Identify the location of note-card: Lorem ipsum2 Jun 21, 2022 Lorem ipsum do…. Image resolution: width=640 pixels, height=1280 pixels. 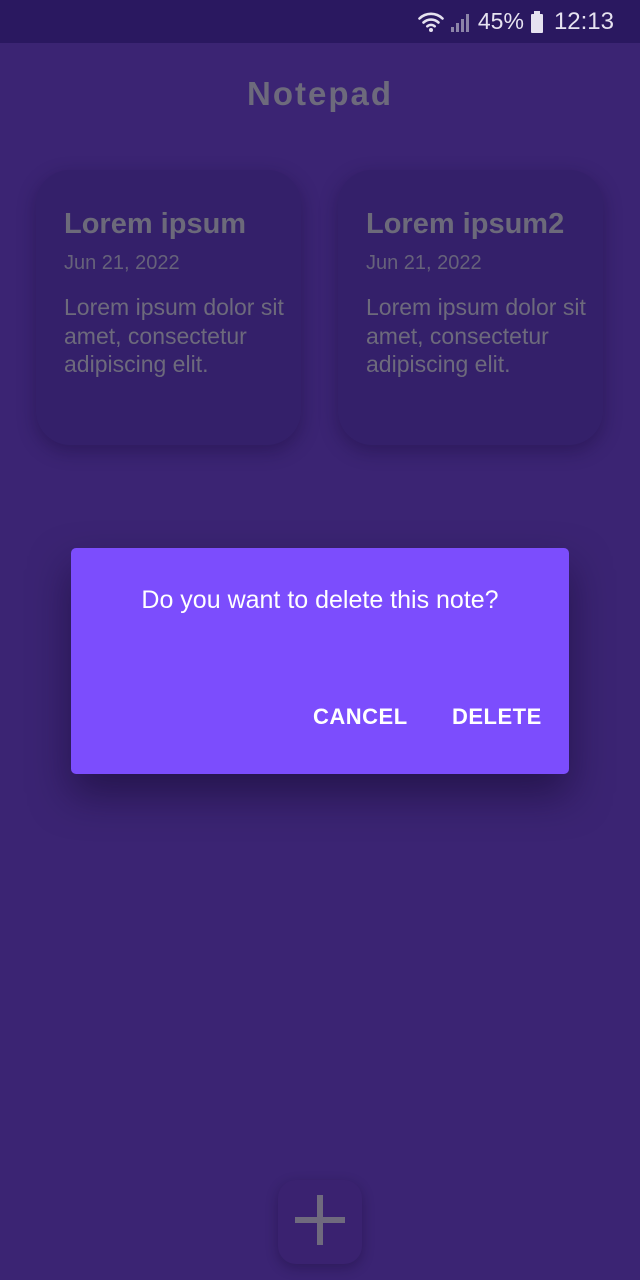
(470, 307).